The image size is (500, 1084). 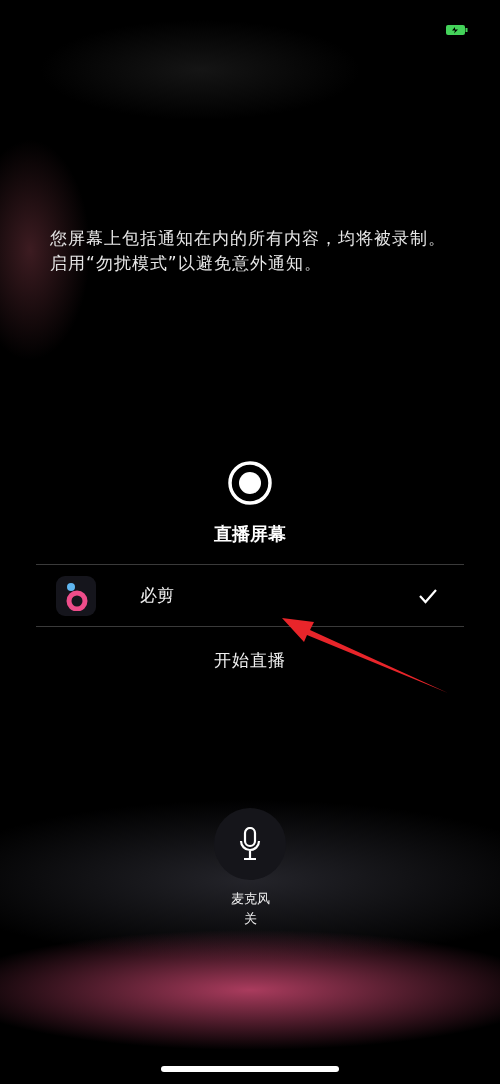 I want to click on app-name: 必剪, so click(x=157, y=595).